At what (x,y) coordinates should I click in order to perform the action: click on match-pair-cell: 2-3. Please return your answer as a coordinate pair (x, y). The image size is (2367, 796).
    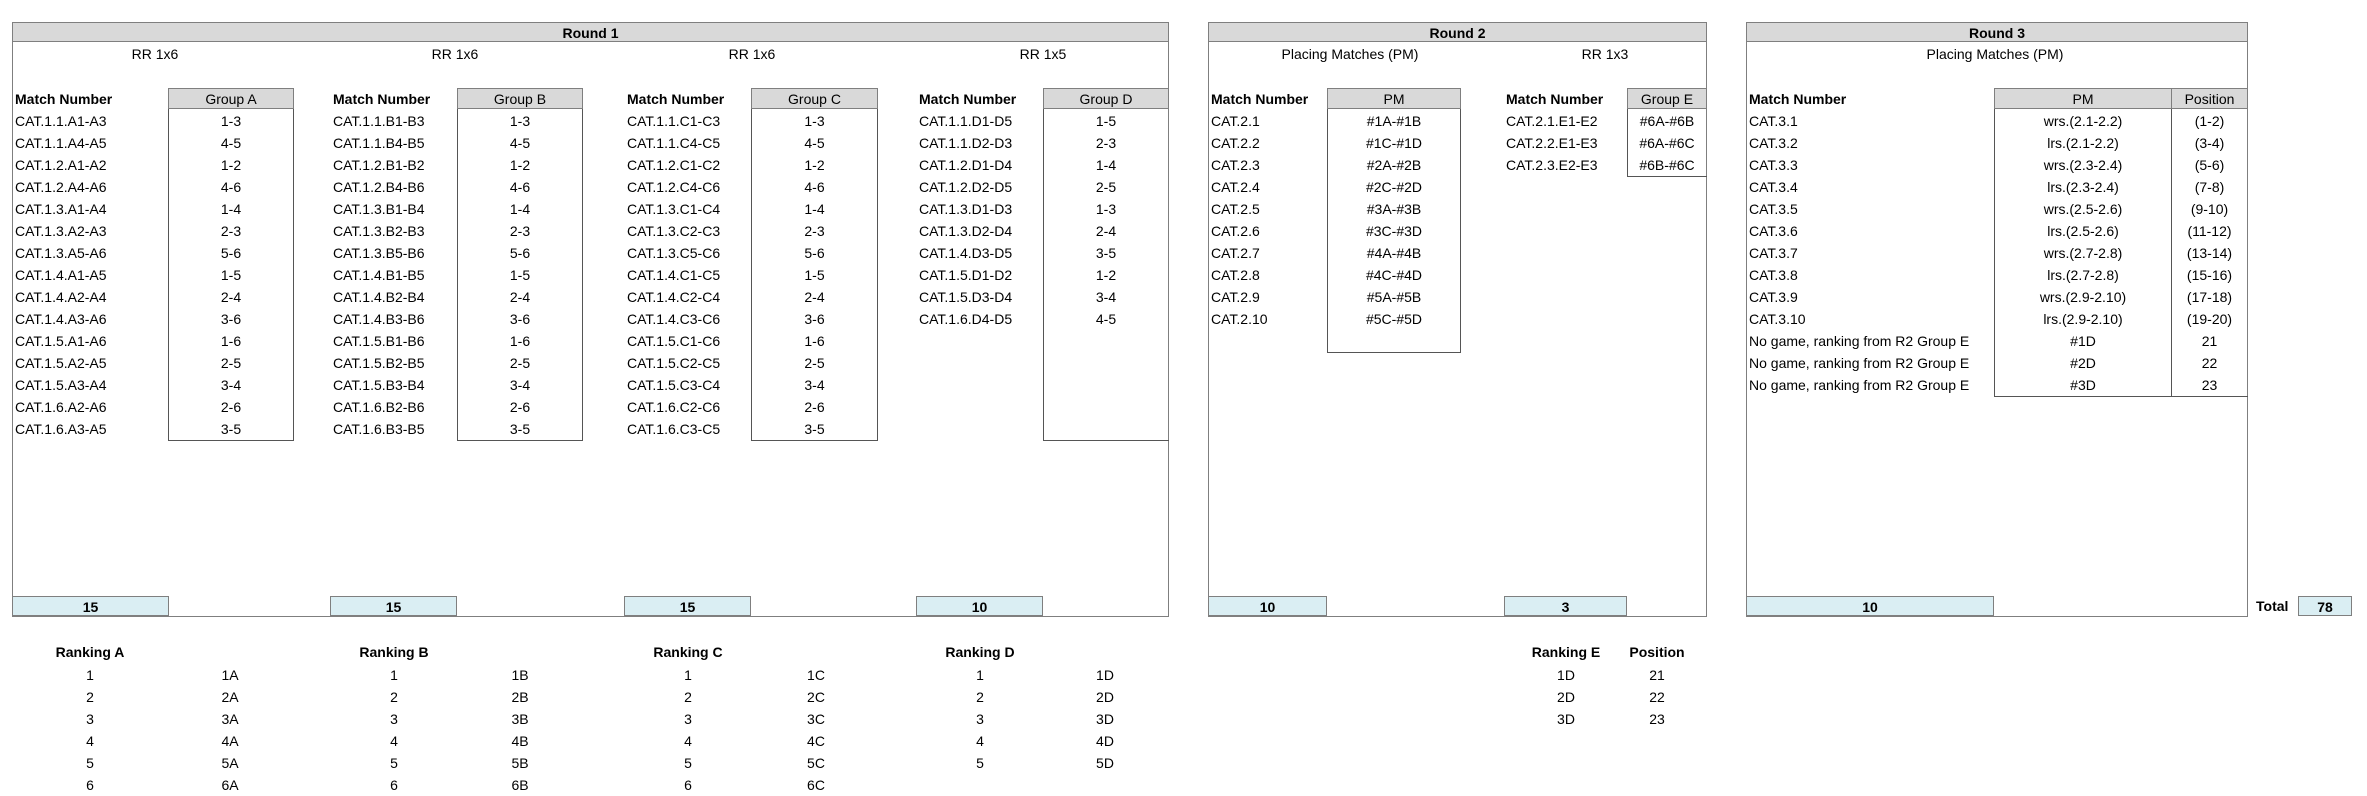
    Looking at the image, I should click on (1106, 143).